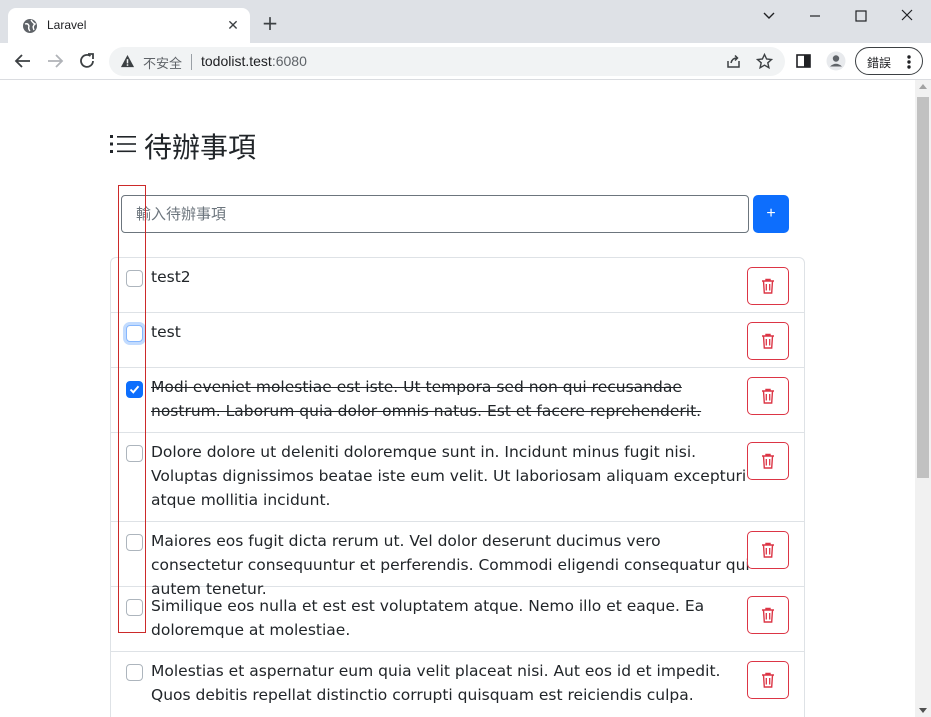 The width and height of the screenshot is (931, 717). Describe the element at coordinates (191, 62) in the screenshot. I see `omnibox-divider` at that location.